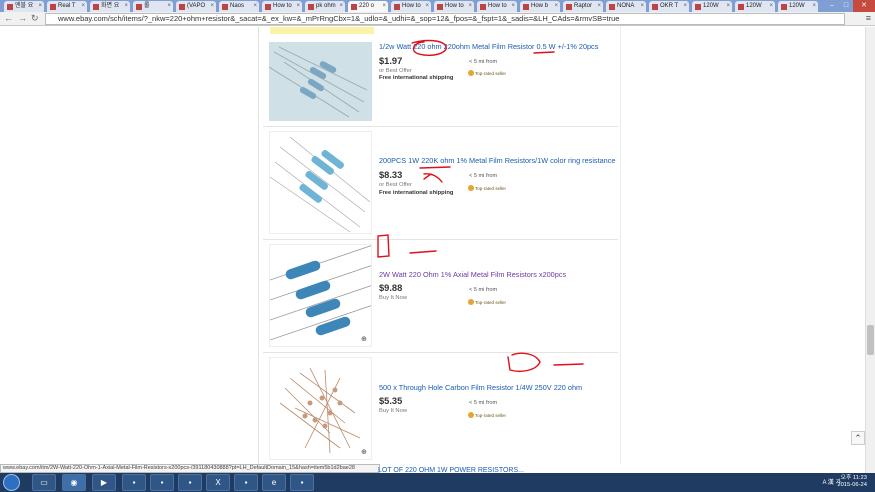 This screenshot has height=492, width=875. What do you see at coordinates (239, 6) in the screenshot?
I see `browser-tab: Naos ×` at bounding box center [239, 6].